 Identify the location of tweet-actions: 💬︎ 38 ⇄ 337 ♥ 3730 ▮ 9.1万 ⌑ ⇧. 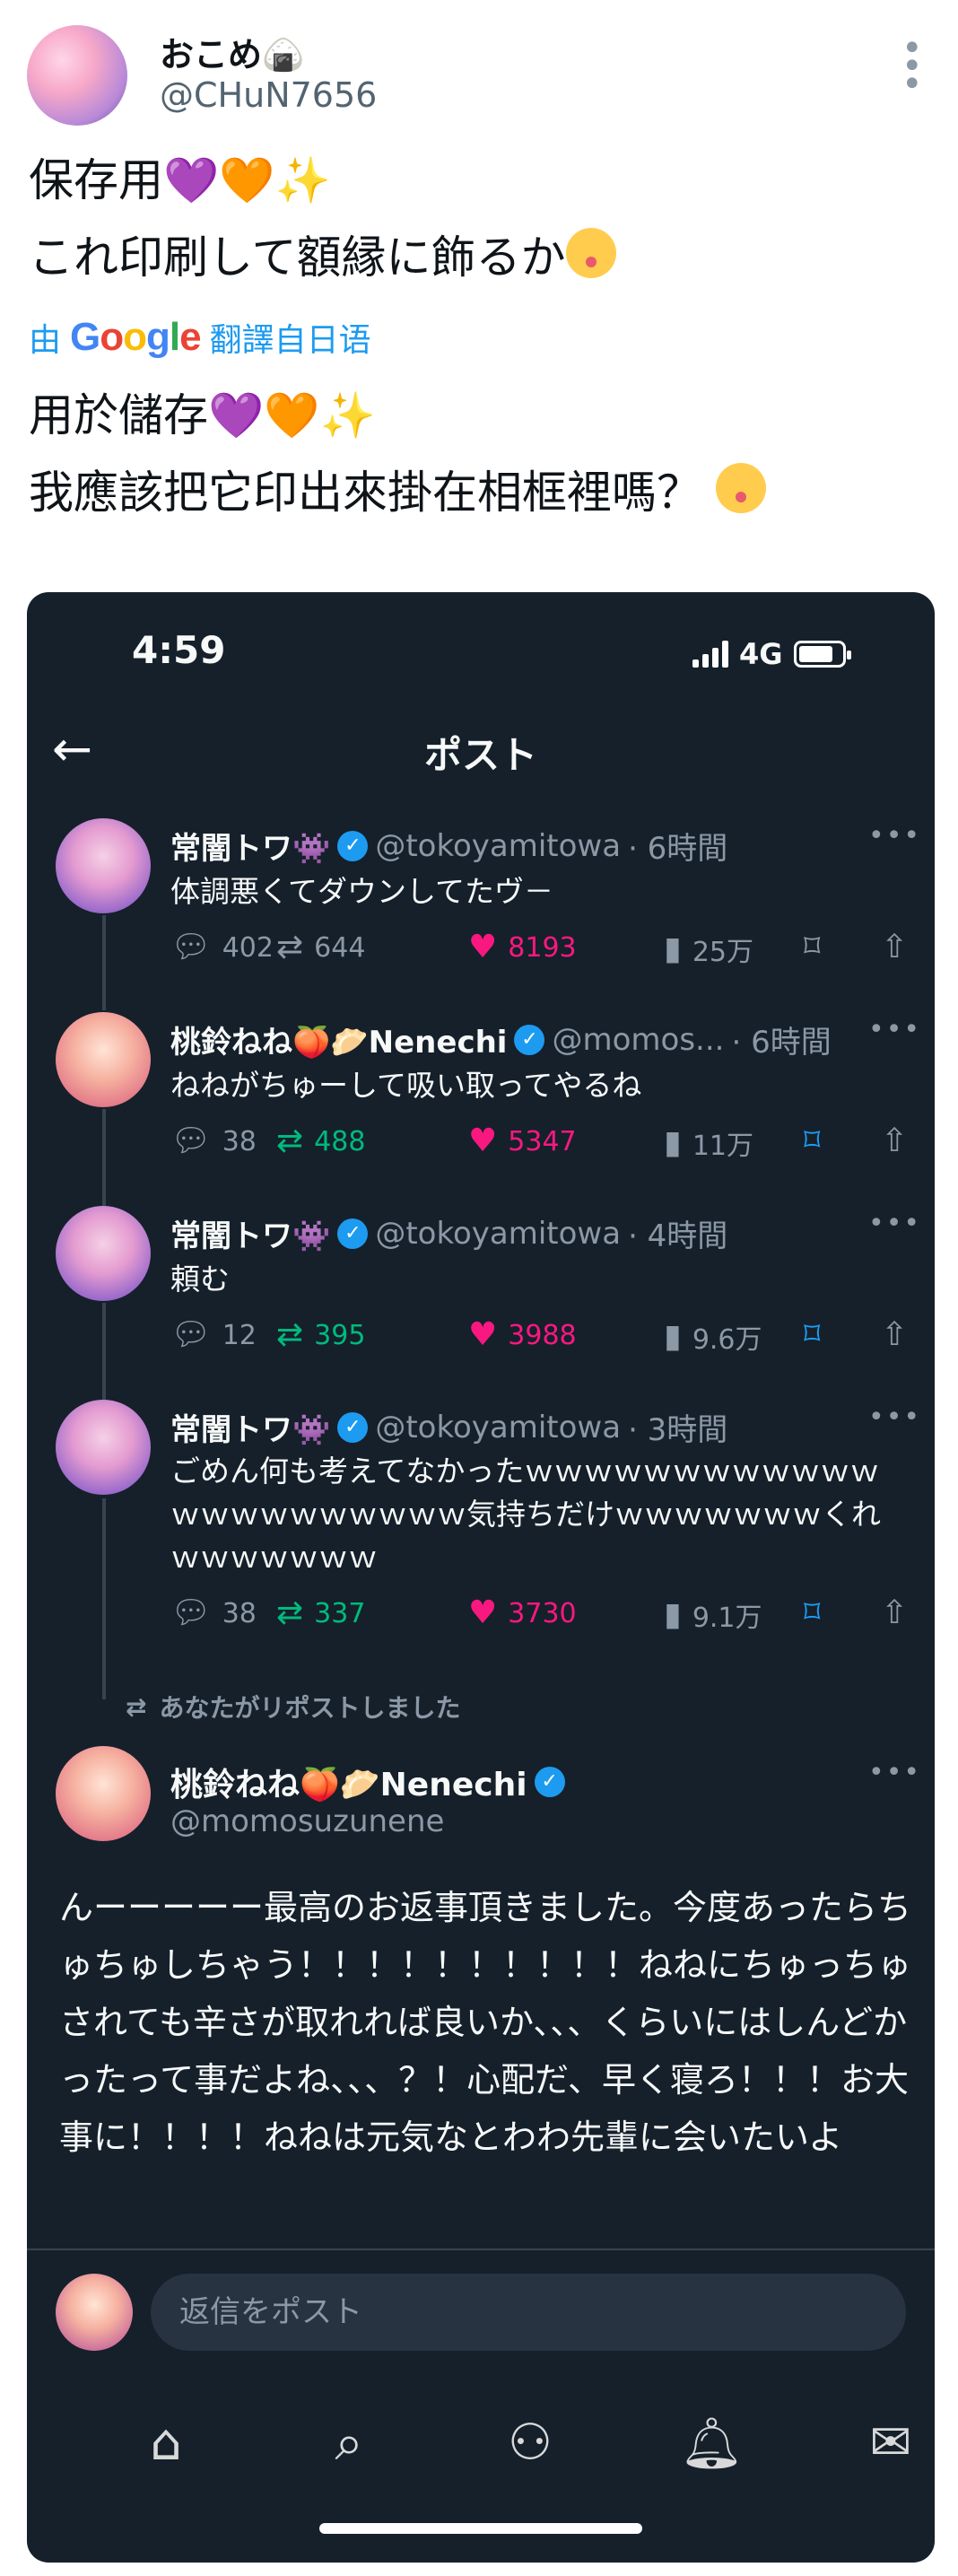
(547, 1615).